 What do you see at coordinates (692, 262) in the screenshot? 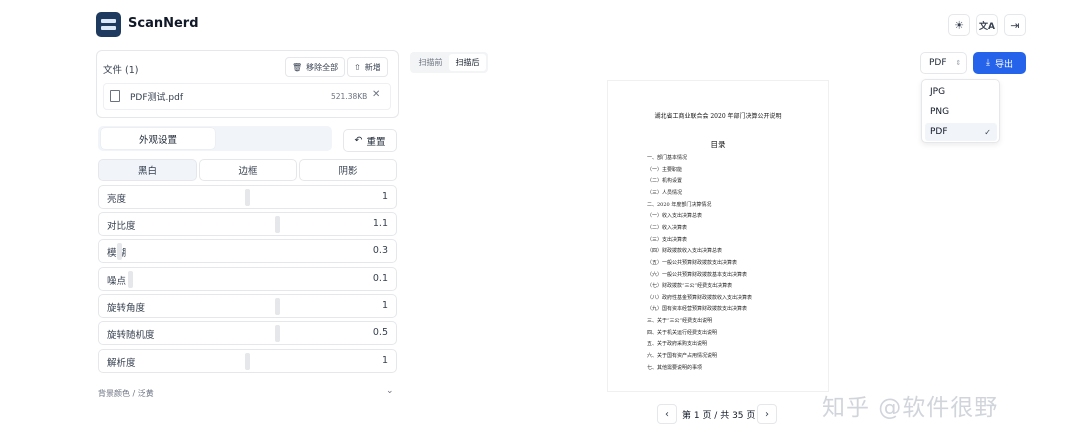
I see `document-toc-line: （五）一般公共预算财政拨款支出决算表` at bounding box center [692, 262].